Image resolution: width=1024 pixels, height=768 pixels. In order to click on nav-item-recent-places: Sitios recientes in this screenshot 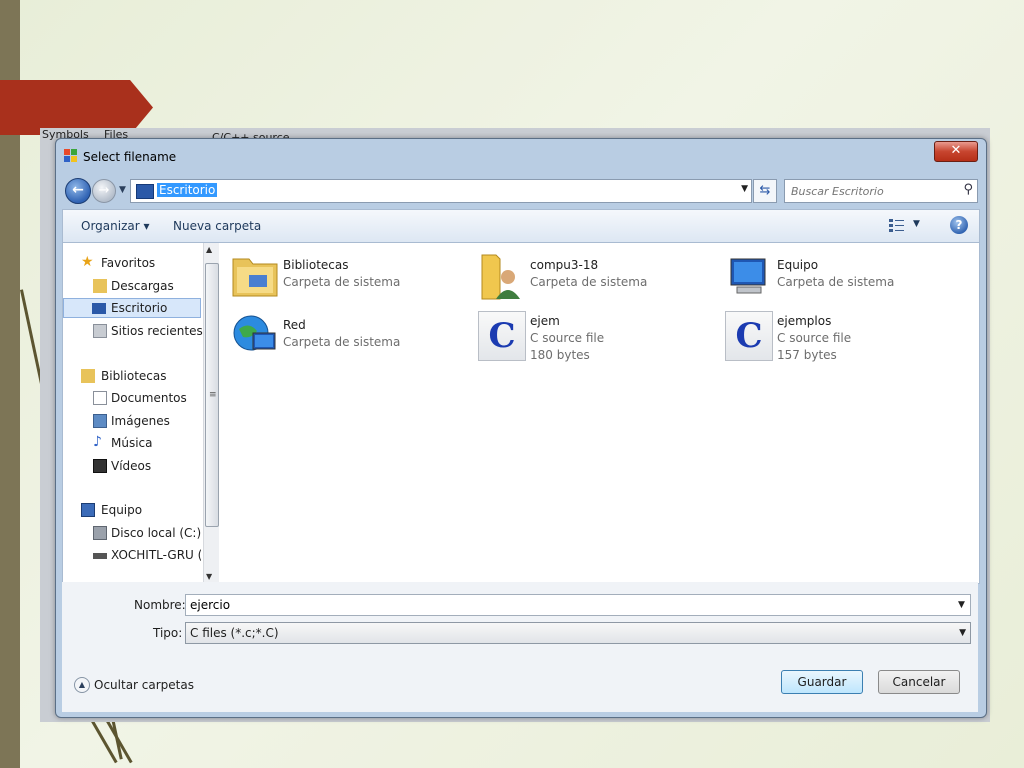, I will do `click(133, 331)`.